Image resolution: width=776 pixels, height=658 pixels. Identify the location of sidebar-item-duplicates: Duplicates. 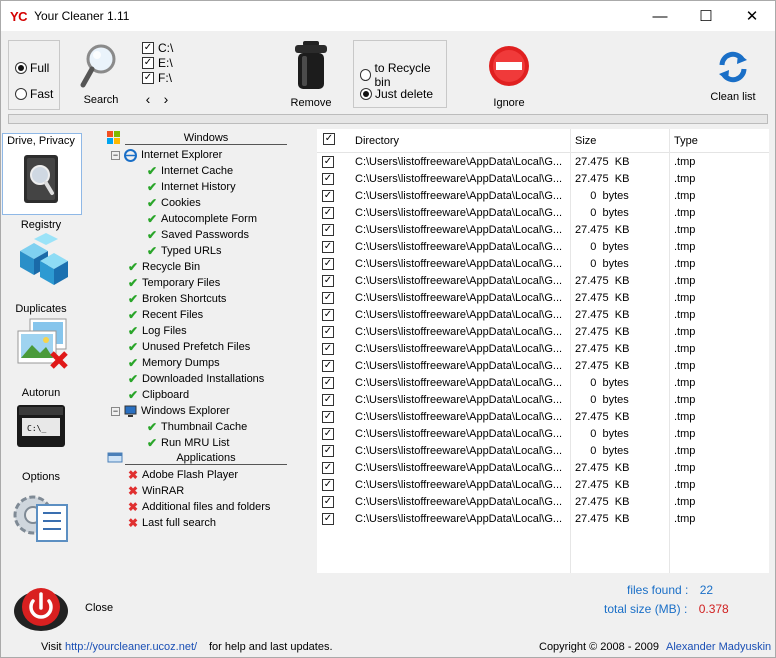
(41, 345).